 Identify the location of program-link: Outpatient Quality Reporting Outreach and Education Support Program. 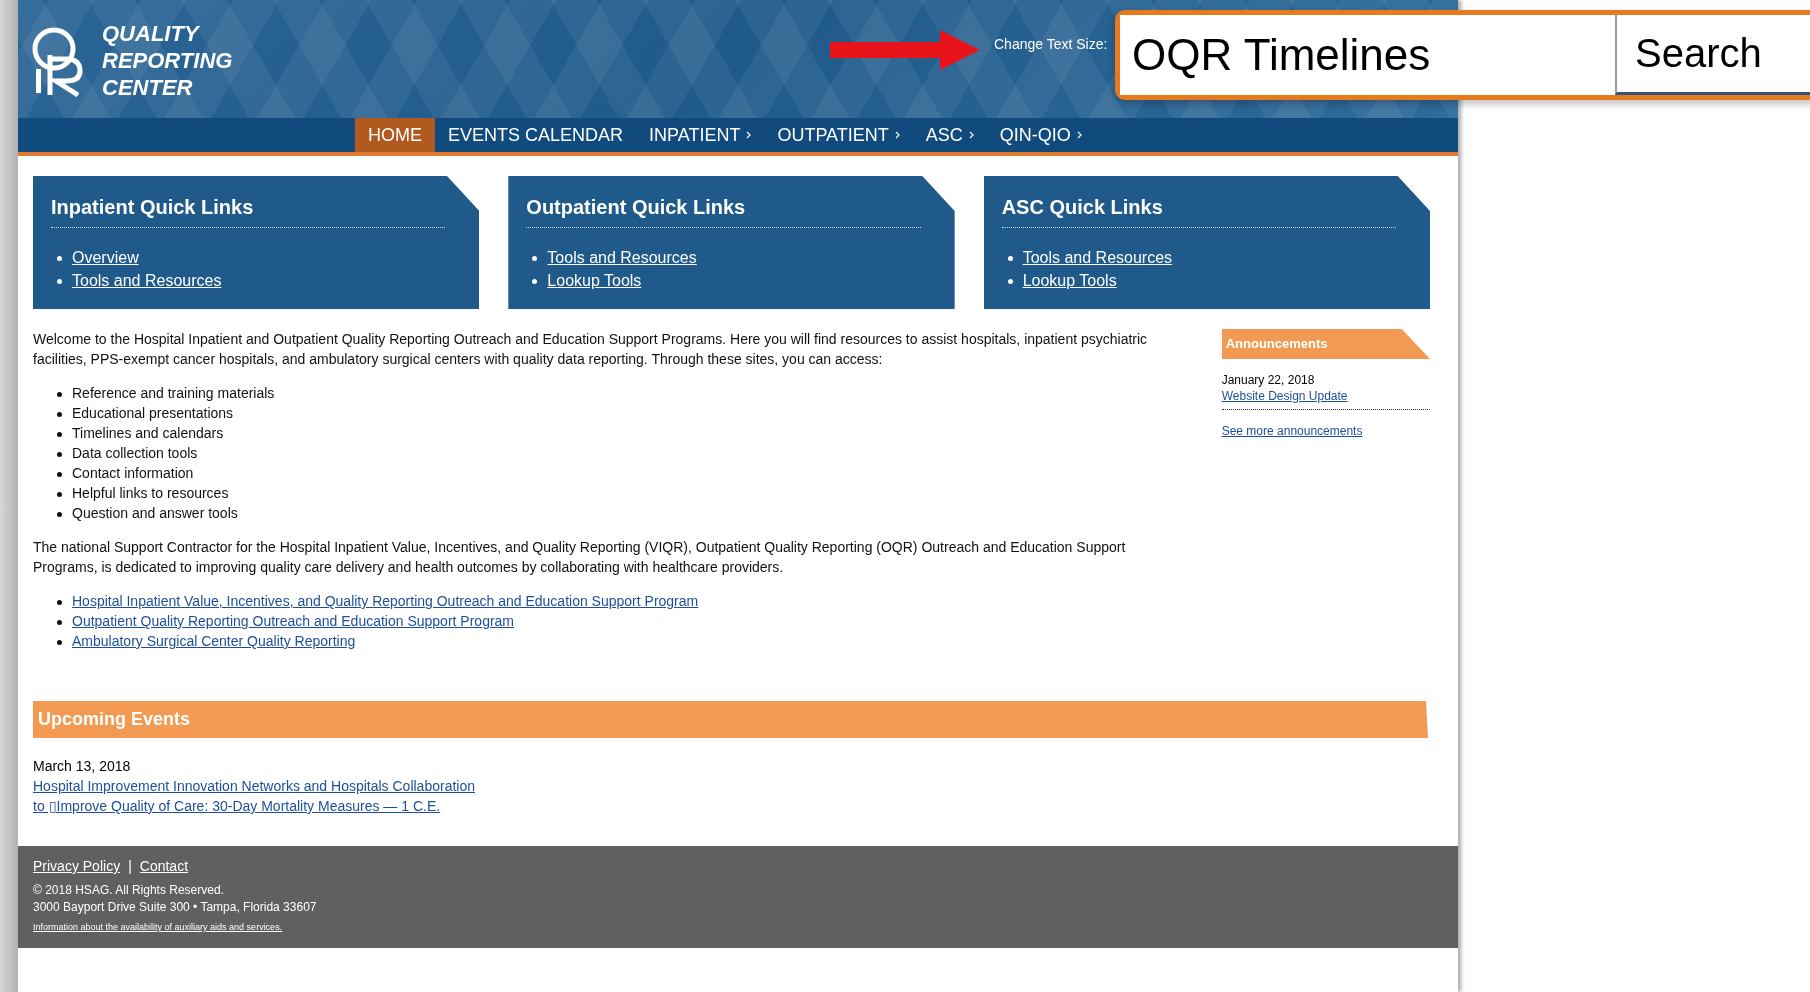
(293, 621).